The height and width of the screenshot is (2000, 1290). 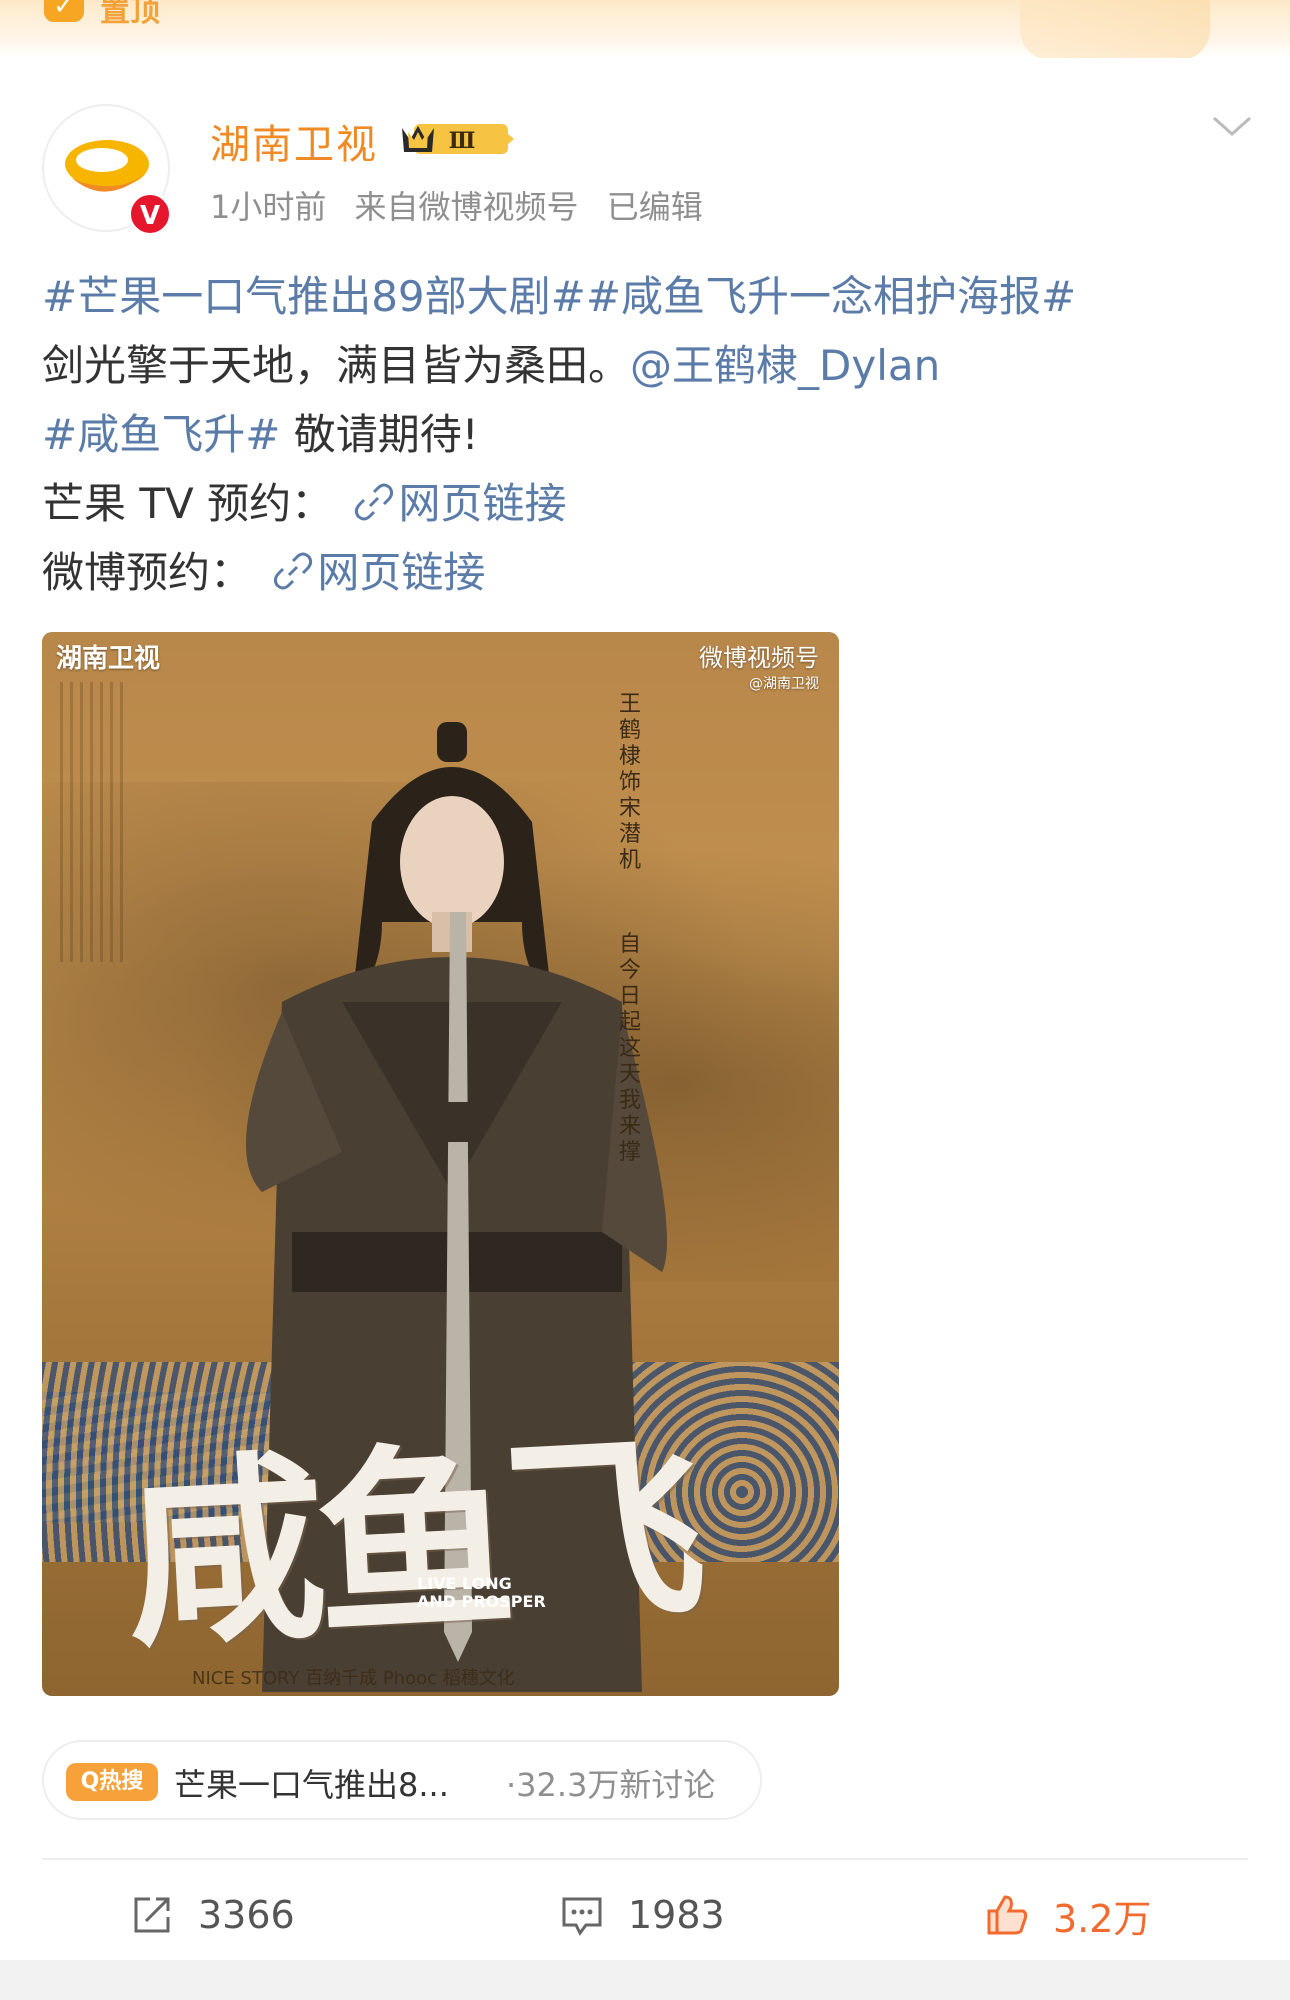 I want to click on like-button: 3.2万, so click(x=1068, y=1915).